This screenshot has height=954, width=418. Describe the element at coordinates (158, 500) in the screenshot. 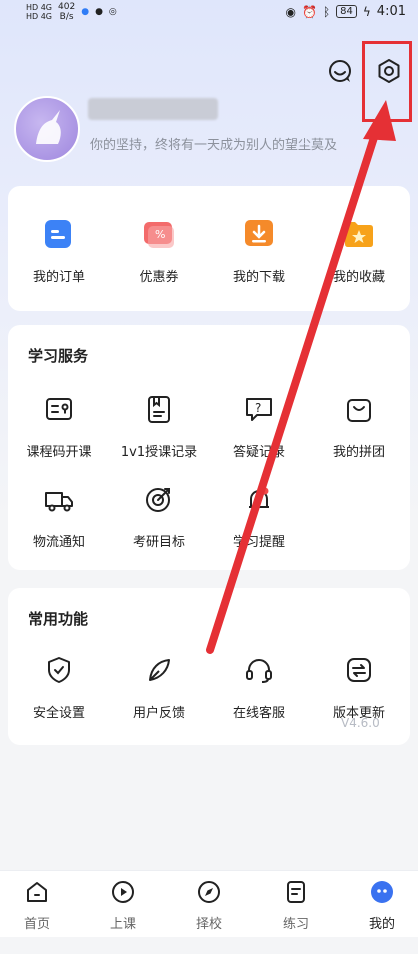

I see `target-icon` at that location.